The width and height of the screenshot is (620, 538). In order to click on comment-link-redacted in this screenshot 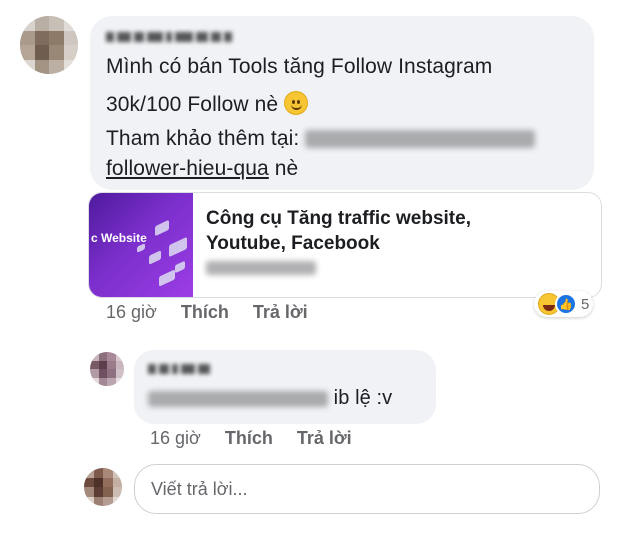, I will do `click(420, 138)`.